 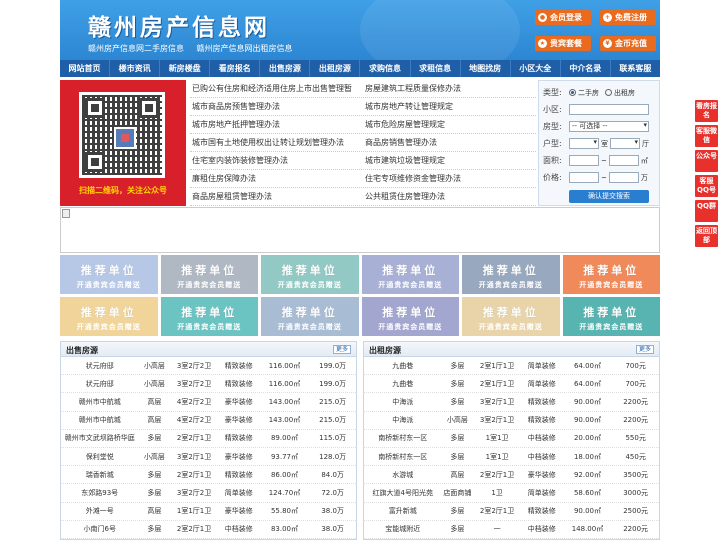 I want to click on news-link: 城市房地产抵押管理办法, so click(x=276, y=124).